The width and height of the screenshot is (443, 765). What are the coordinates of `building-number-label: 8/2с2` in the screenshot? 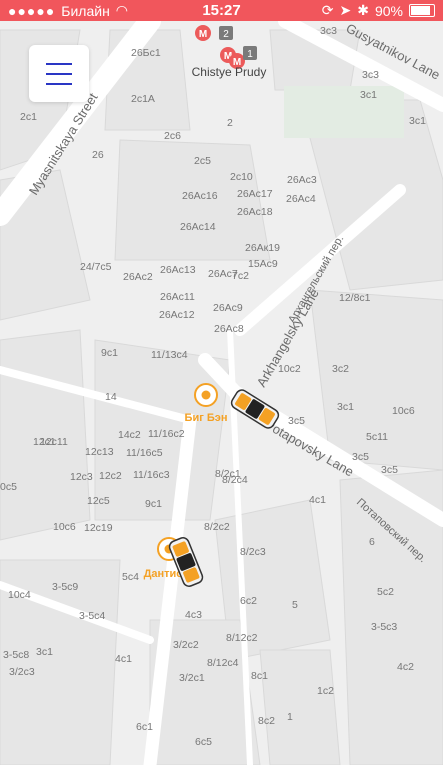 It's located at (217, 527).